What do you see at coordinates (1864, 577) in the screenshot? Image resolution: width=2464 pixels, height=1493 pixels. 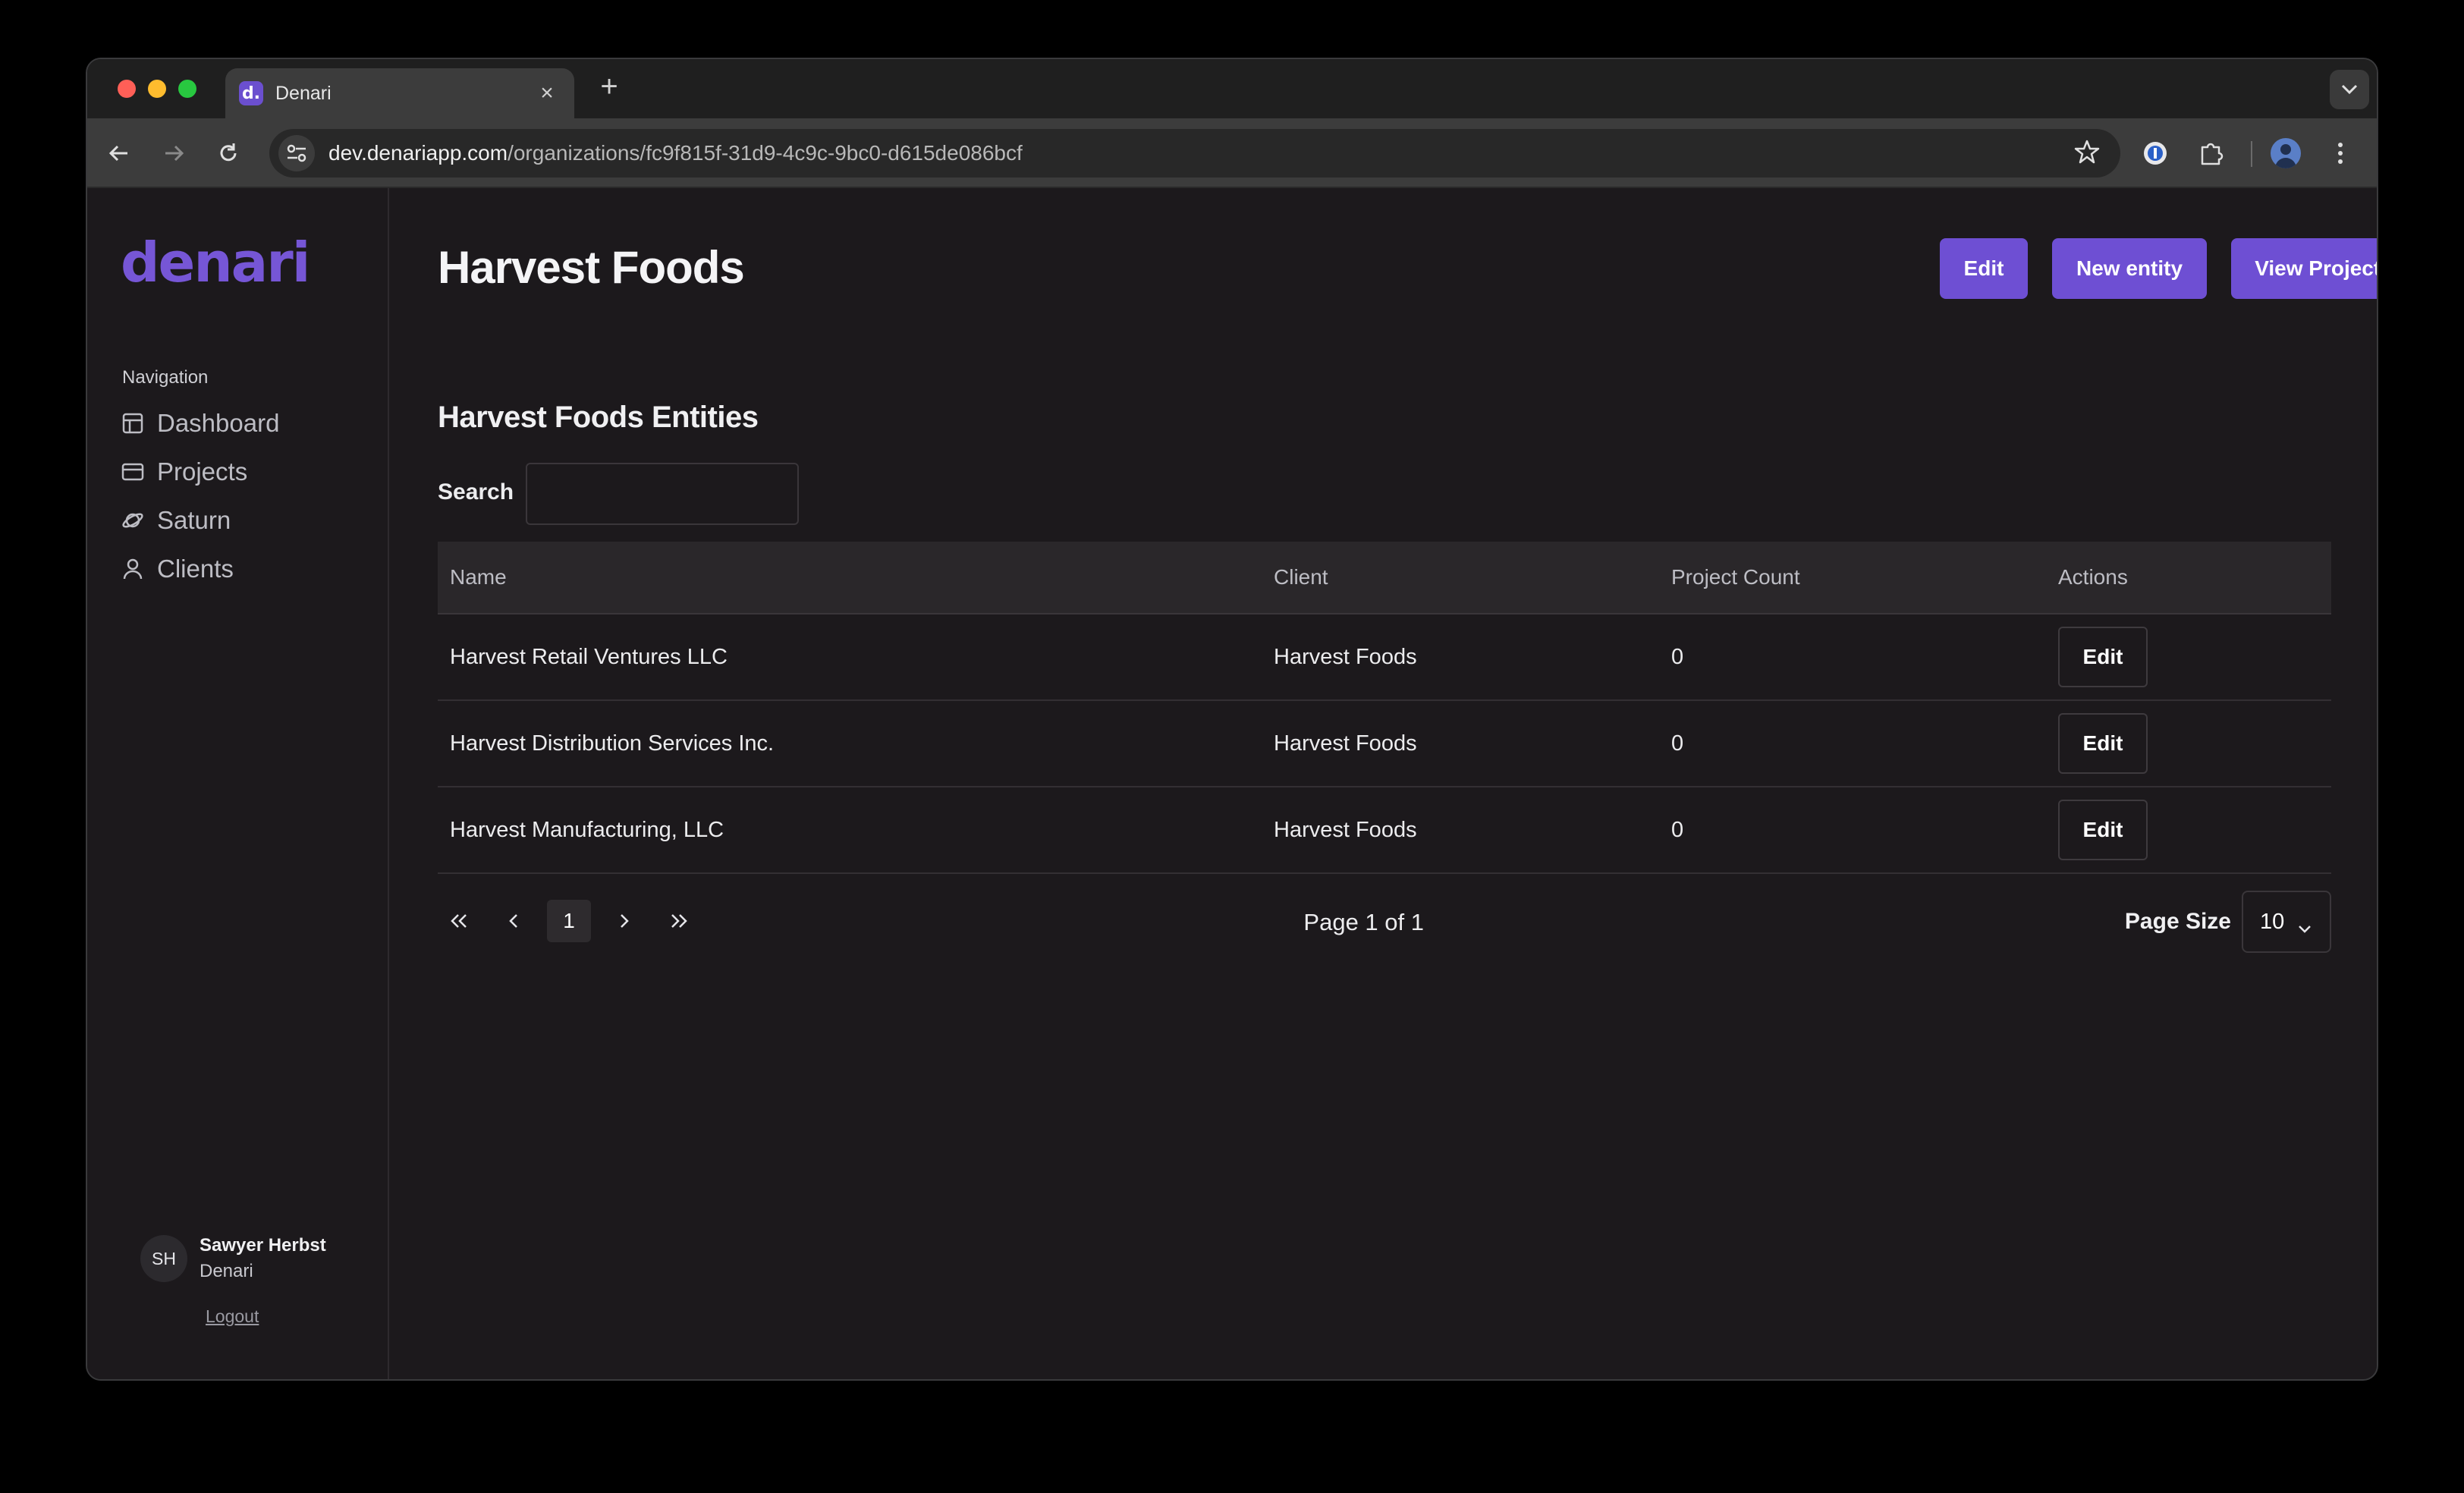 I see `column-header-project-count: Project Count` at bounding box center [1864, 577].